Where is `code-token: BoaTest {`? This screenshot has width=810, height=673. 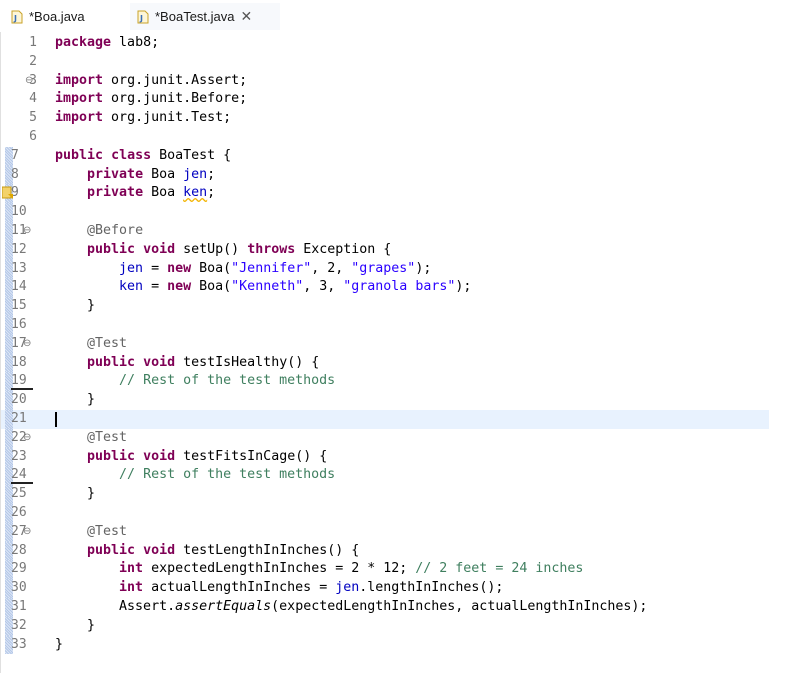 code-token: BoaTest { is located at coordinates (191, 155).